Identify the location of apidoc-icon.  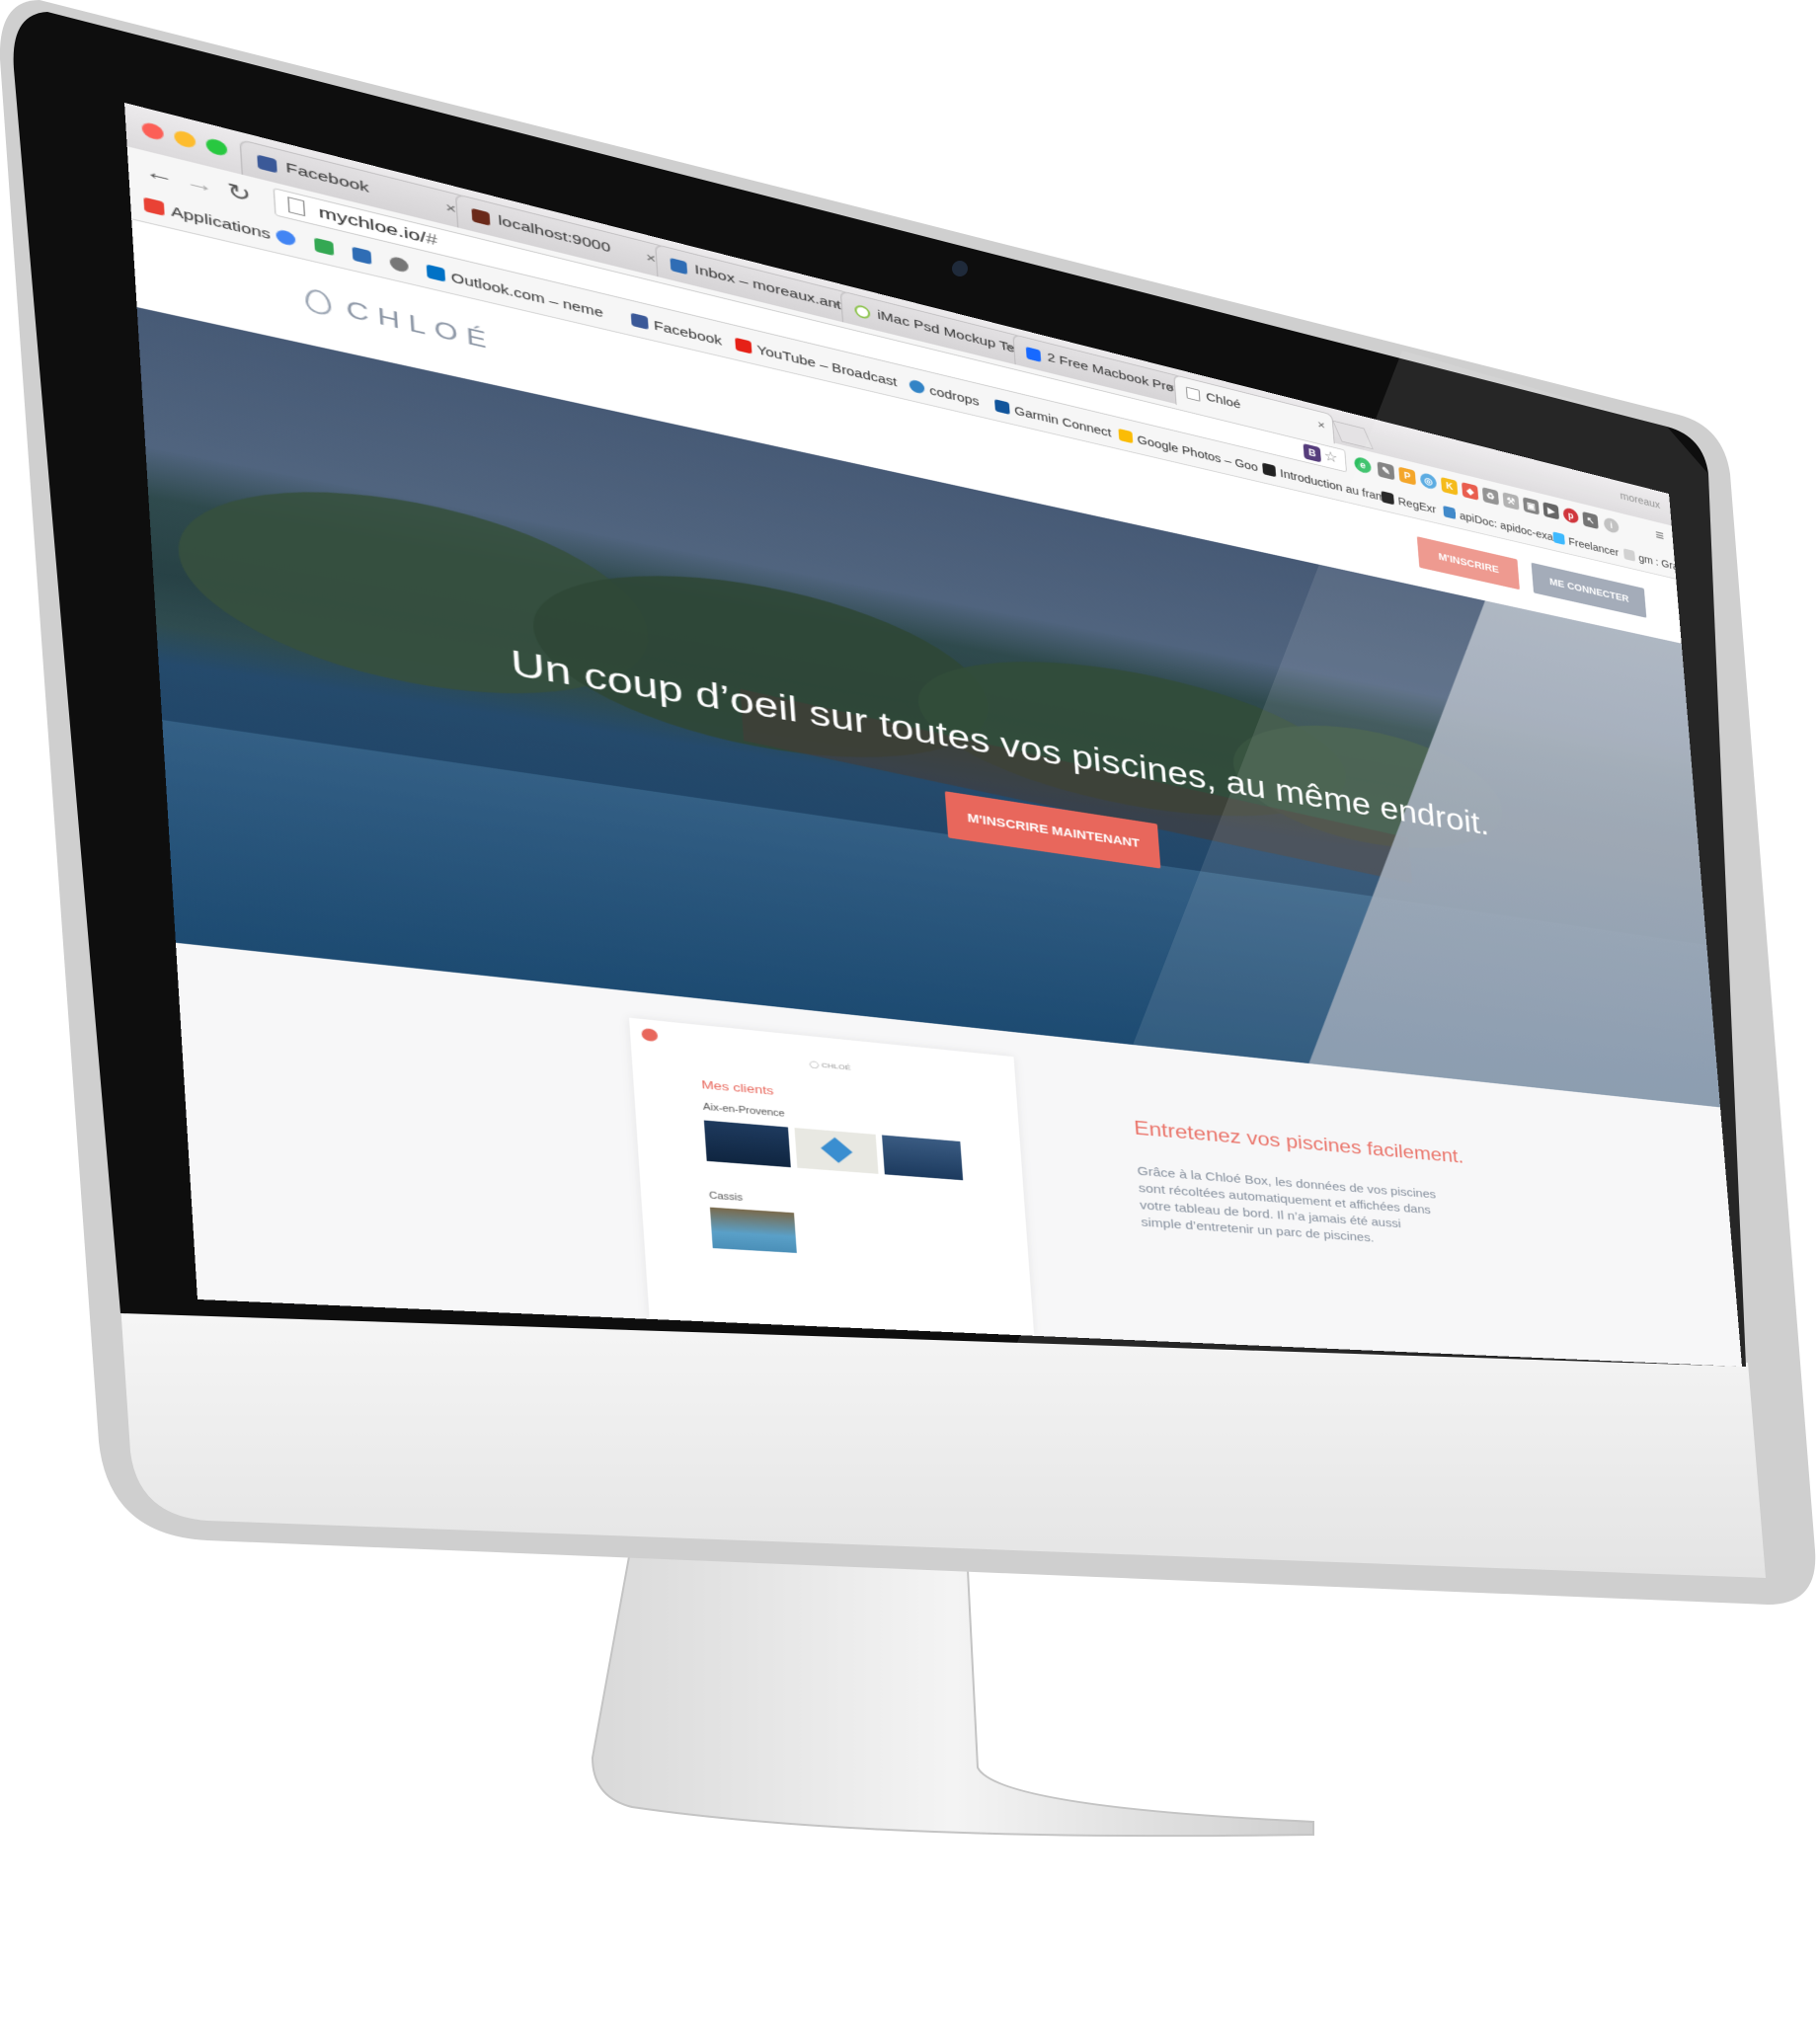
(1450, 513).